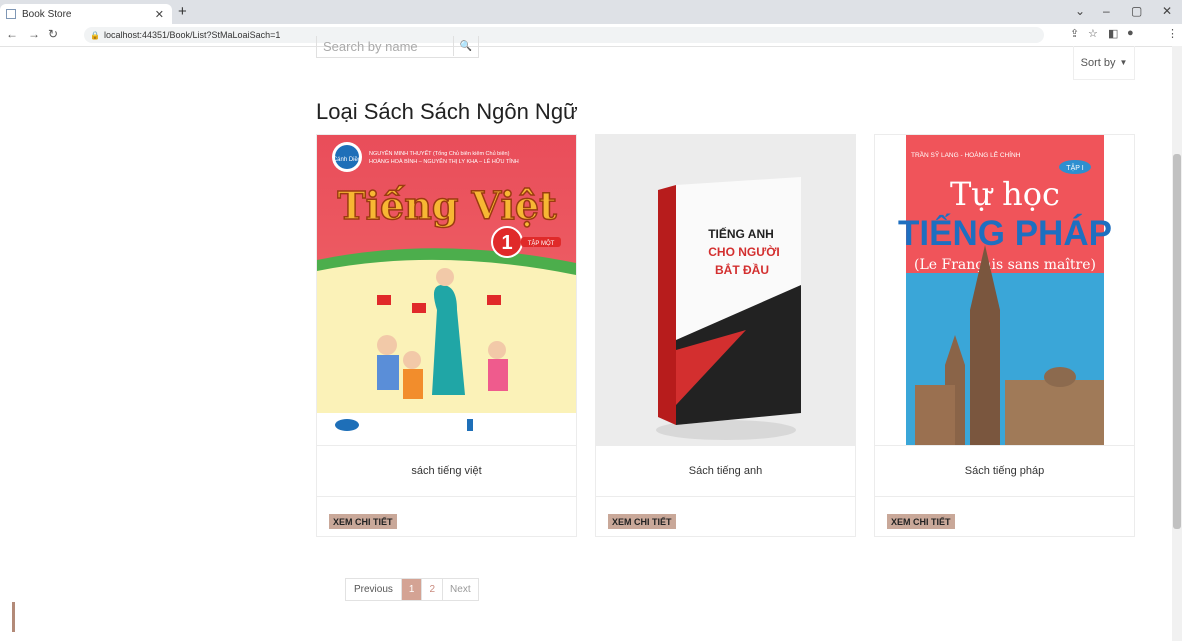  I want to click on search-box: 🔍, so click(397, 47).